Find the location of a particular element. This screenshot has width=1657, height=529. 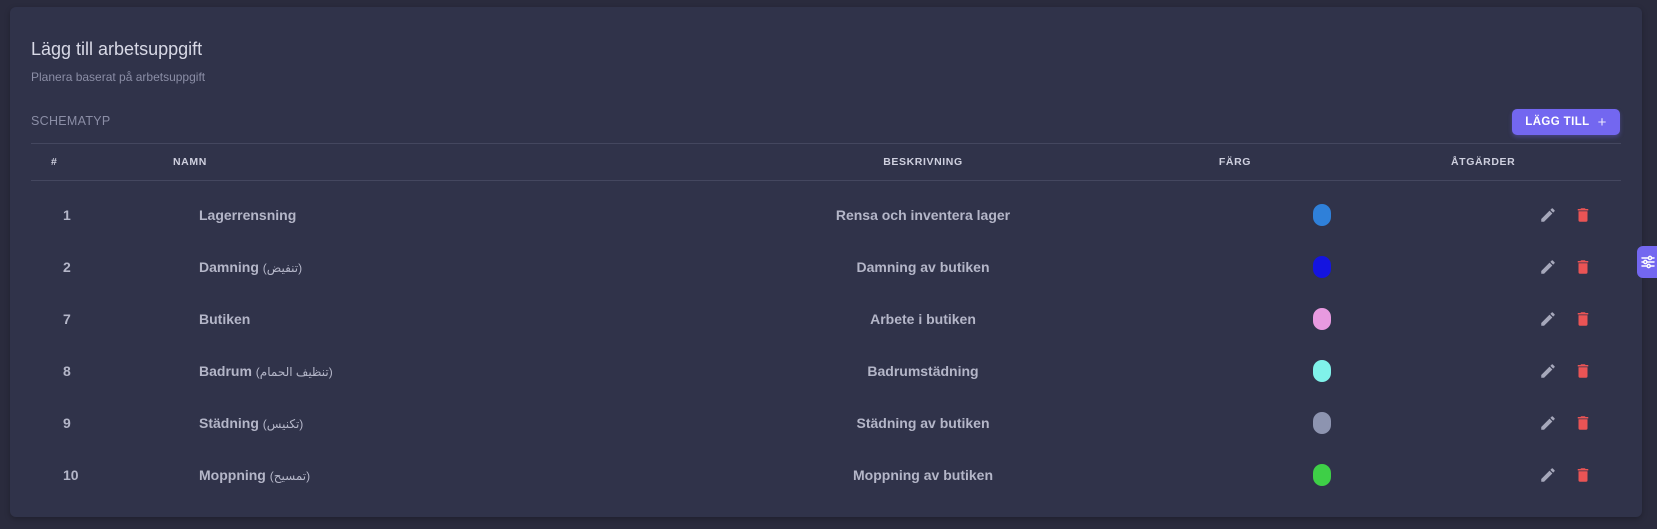

row-number: 9 is located at coordinates (67, 423).